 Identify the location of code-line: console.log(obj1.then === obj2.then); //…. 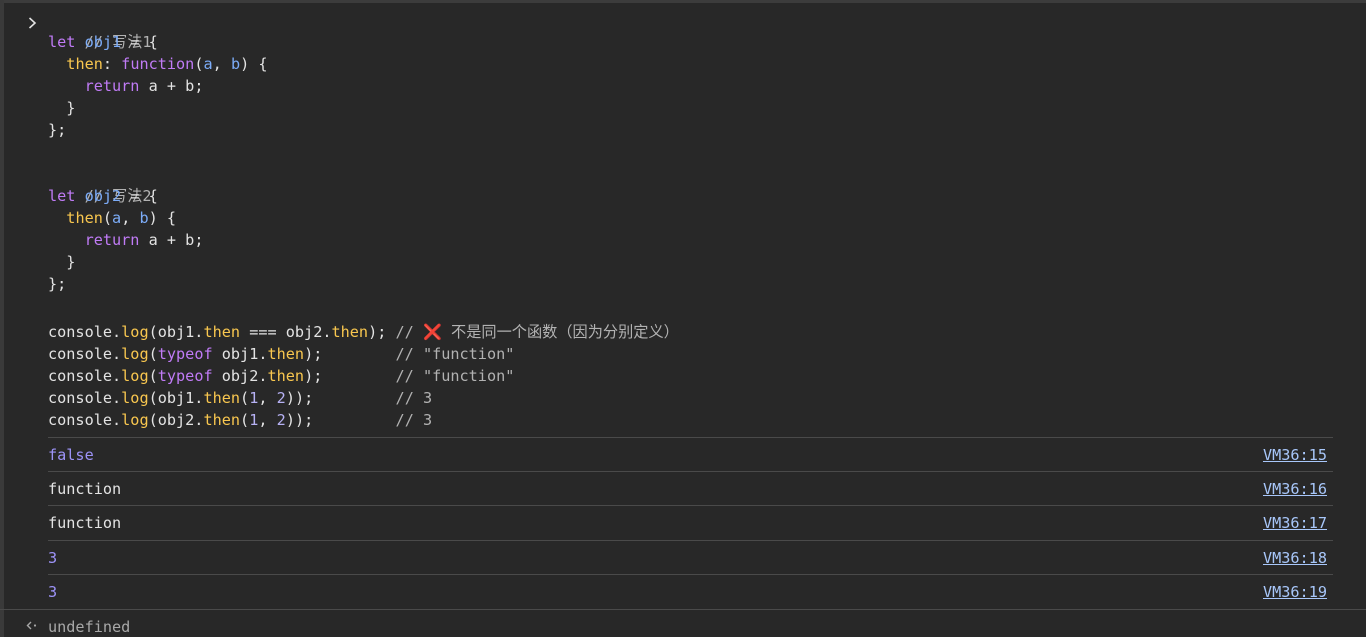
(363, 332).